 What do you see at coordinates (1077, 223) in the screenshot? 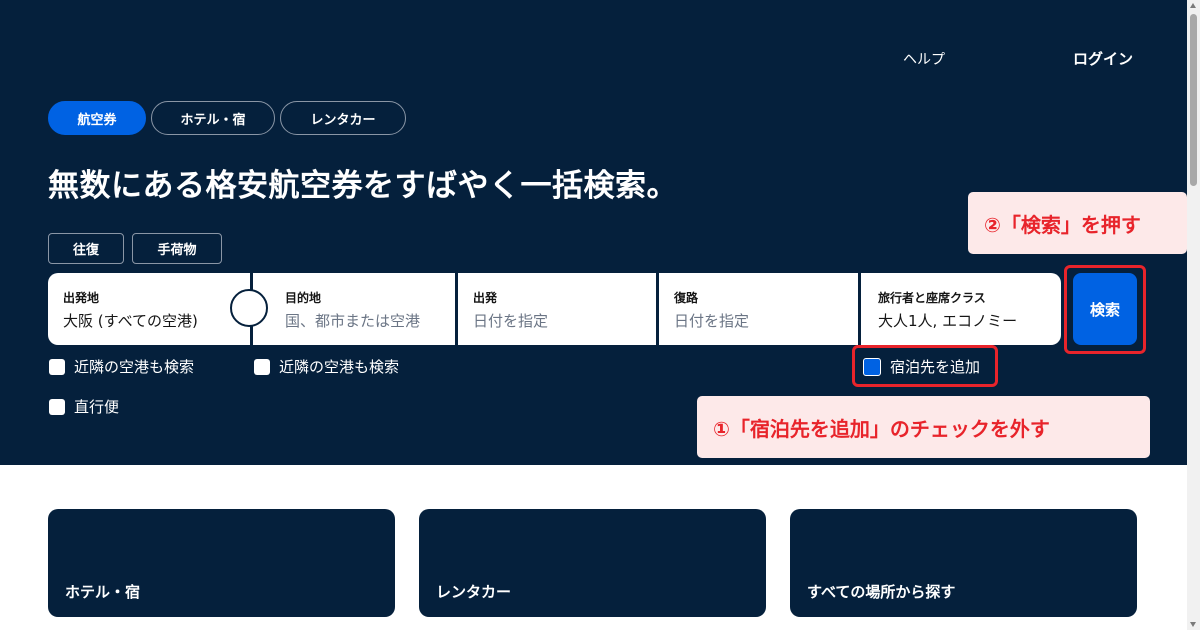
I see `annotation-step-2: ②「検索」を押す` at bounding box center [1077, 223].